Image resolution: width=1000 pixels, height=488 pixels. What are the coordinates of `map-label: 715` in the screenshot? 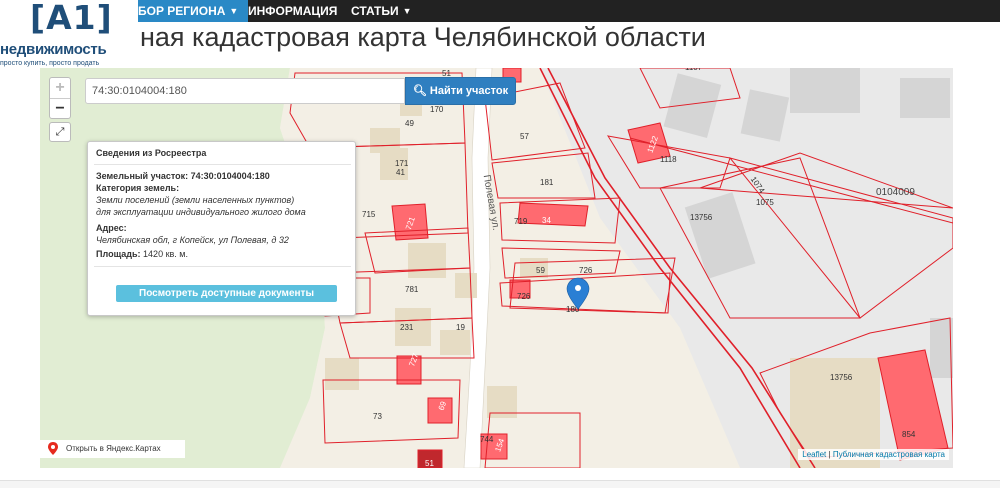 It's located at (369, 214).